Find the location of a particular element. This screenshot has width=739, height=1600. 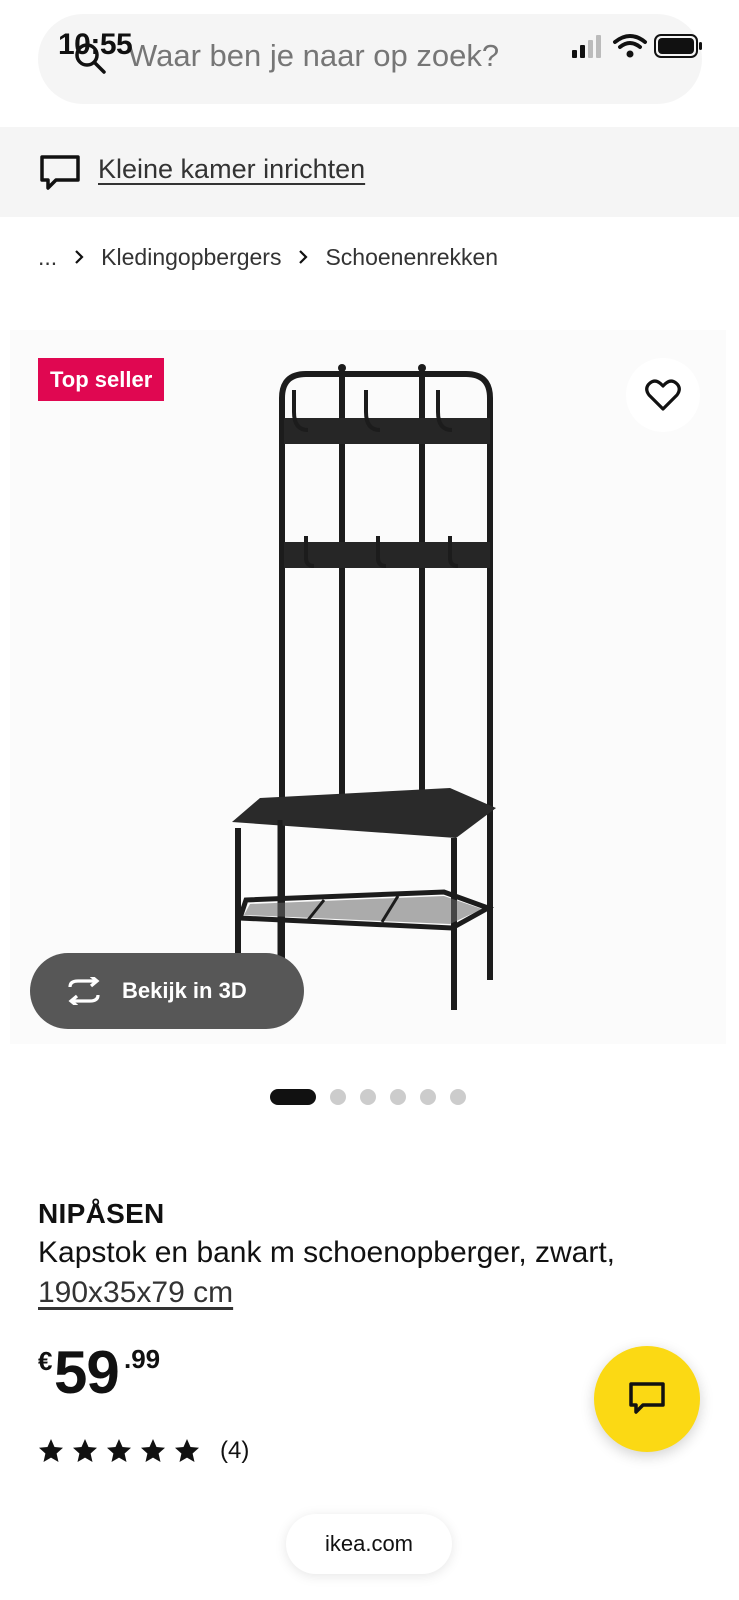

search-input: Waar ben je naar op zoek? is located at coordinates (313, 56).